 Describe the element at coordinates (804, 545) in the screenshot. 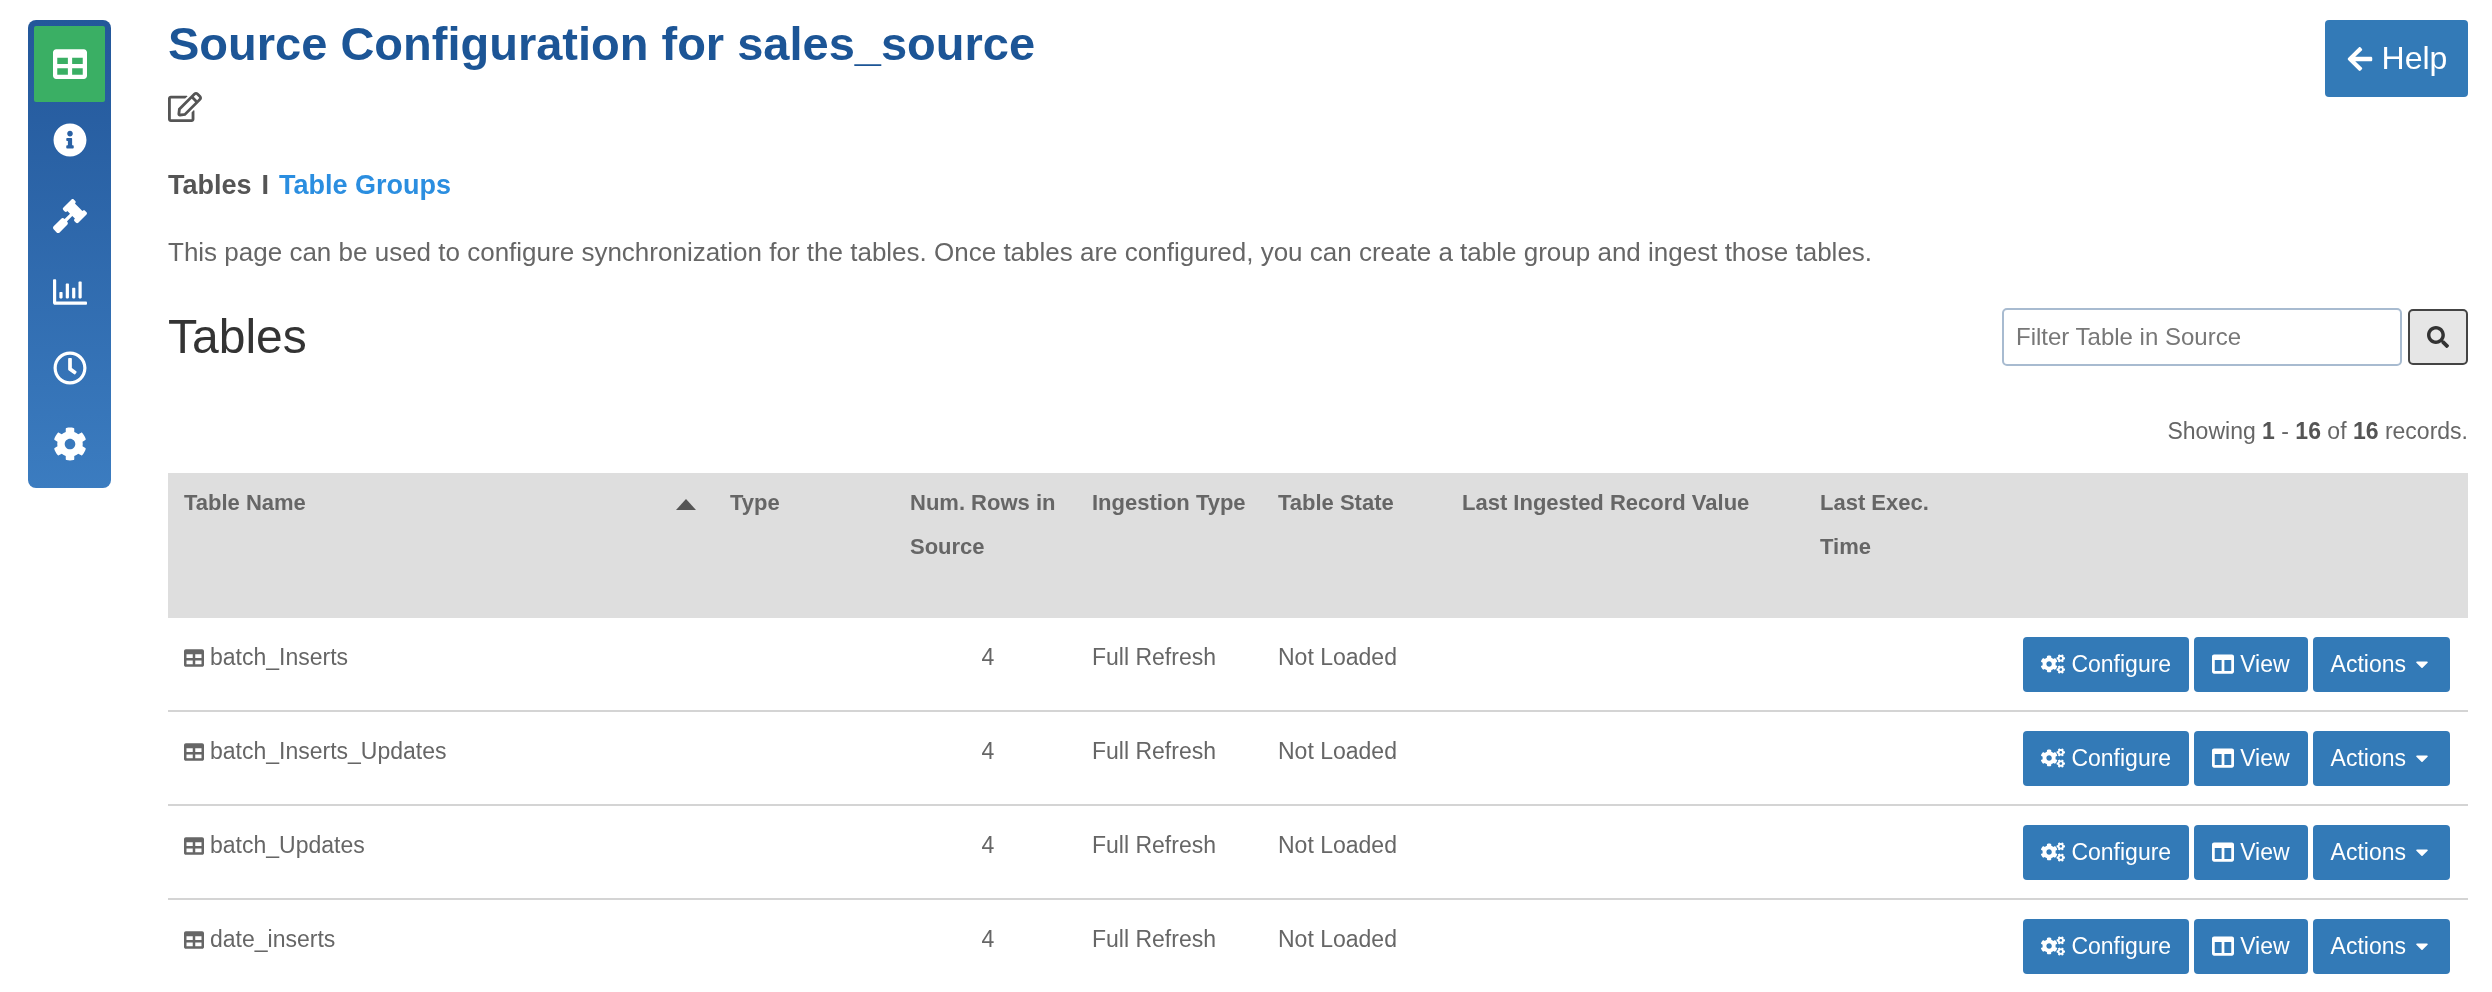

I see `column-header: Type` at that location.